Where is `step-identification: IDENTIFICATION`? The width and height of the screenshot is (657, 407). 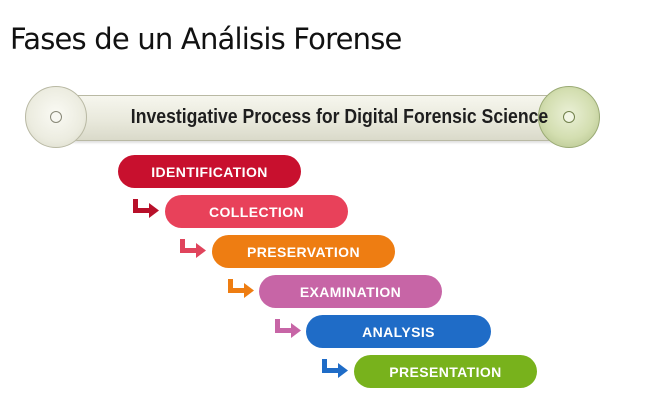 step-identification: IDENTIFICATION is located at coordinates (209, 171).